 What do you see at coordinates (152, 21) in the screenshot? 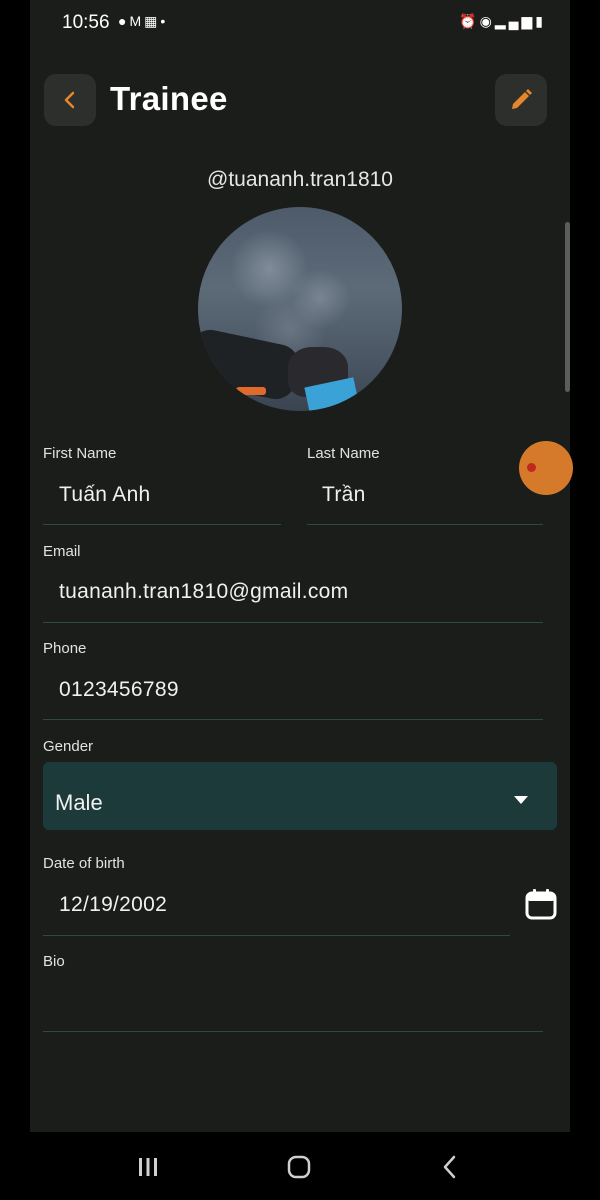
I see `team-icon: ▦` at bounding box center [152, 21].